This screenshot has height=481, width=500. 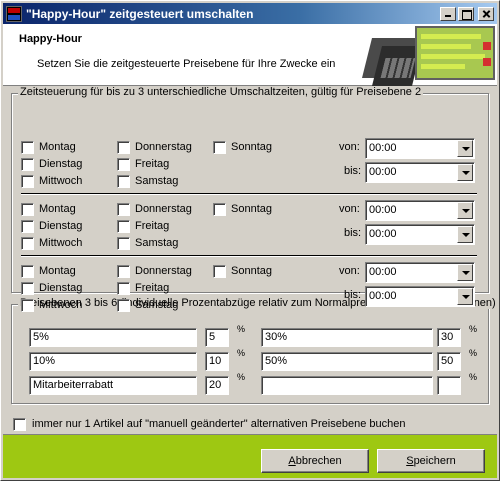 I want to click on pos-terminal-image, so click(x=428, y=55).